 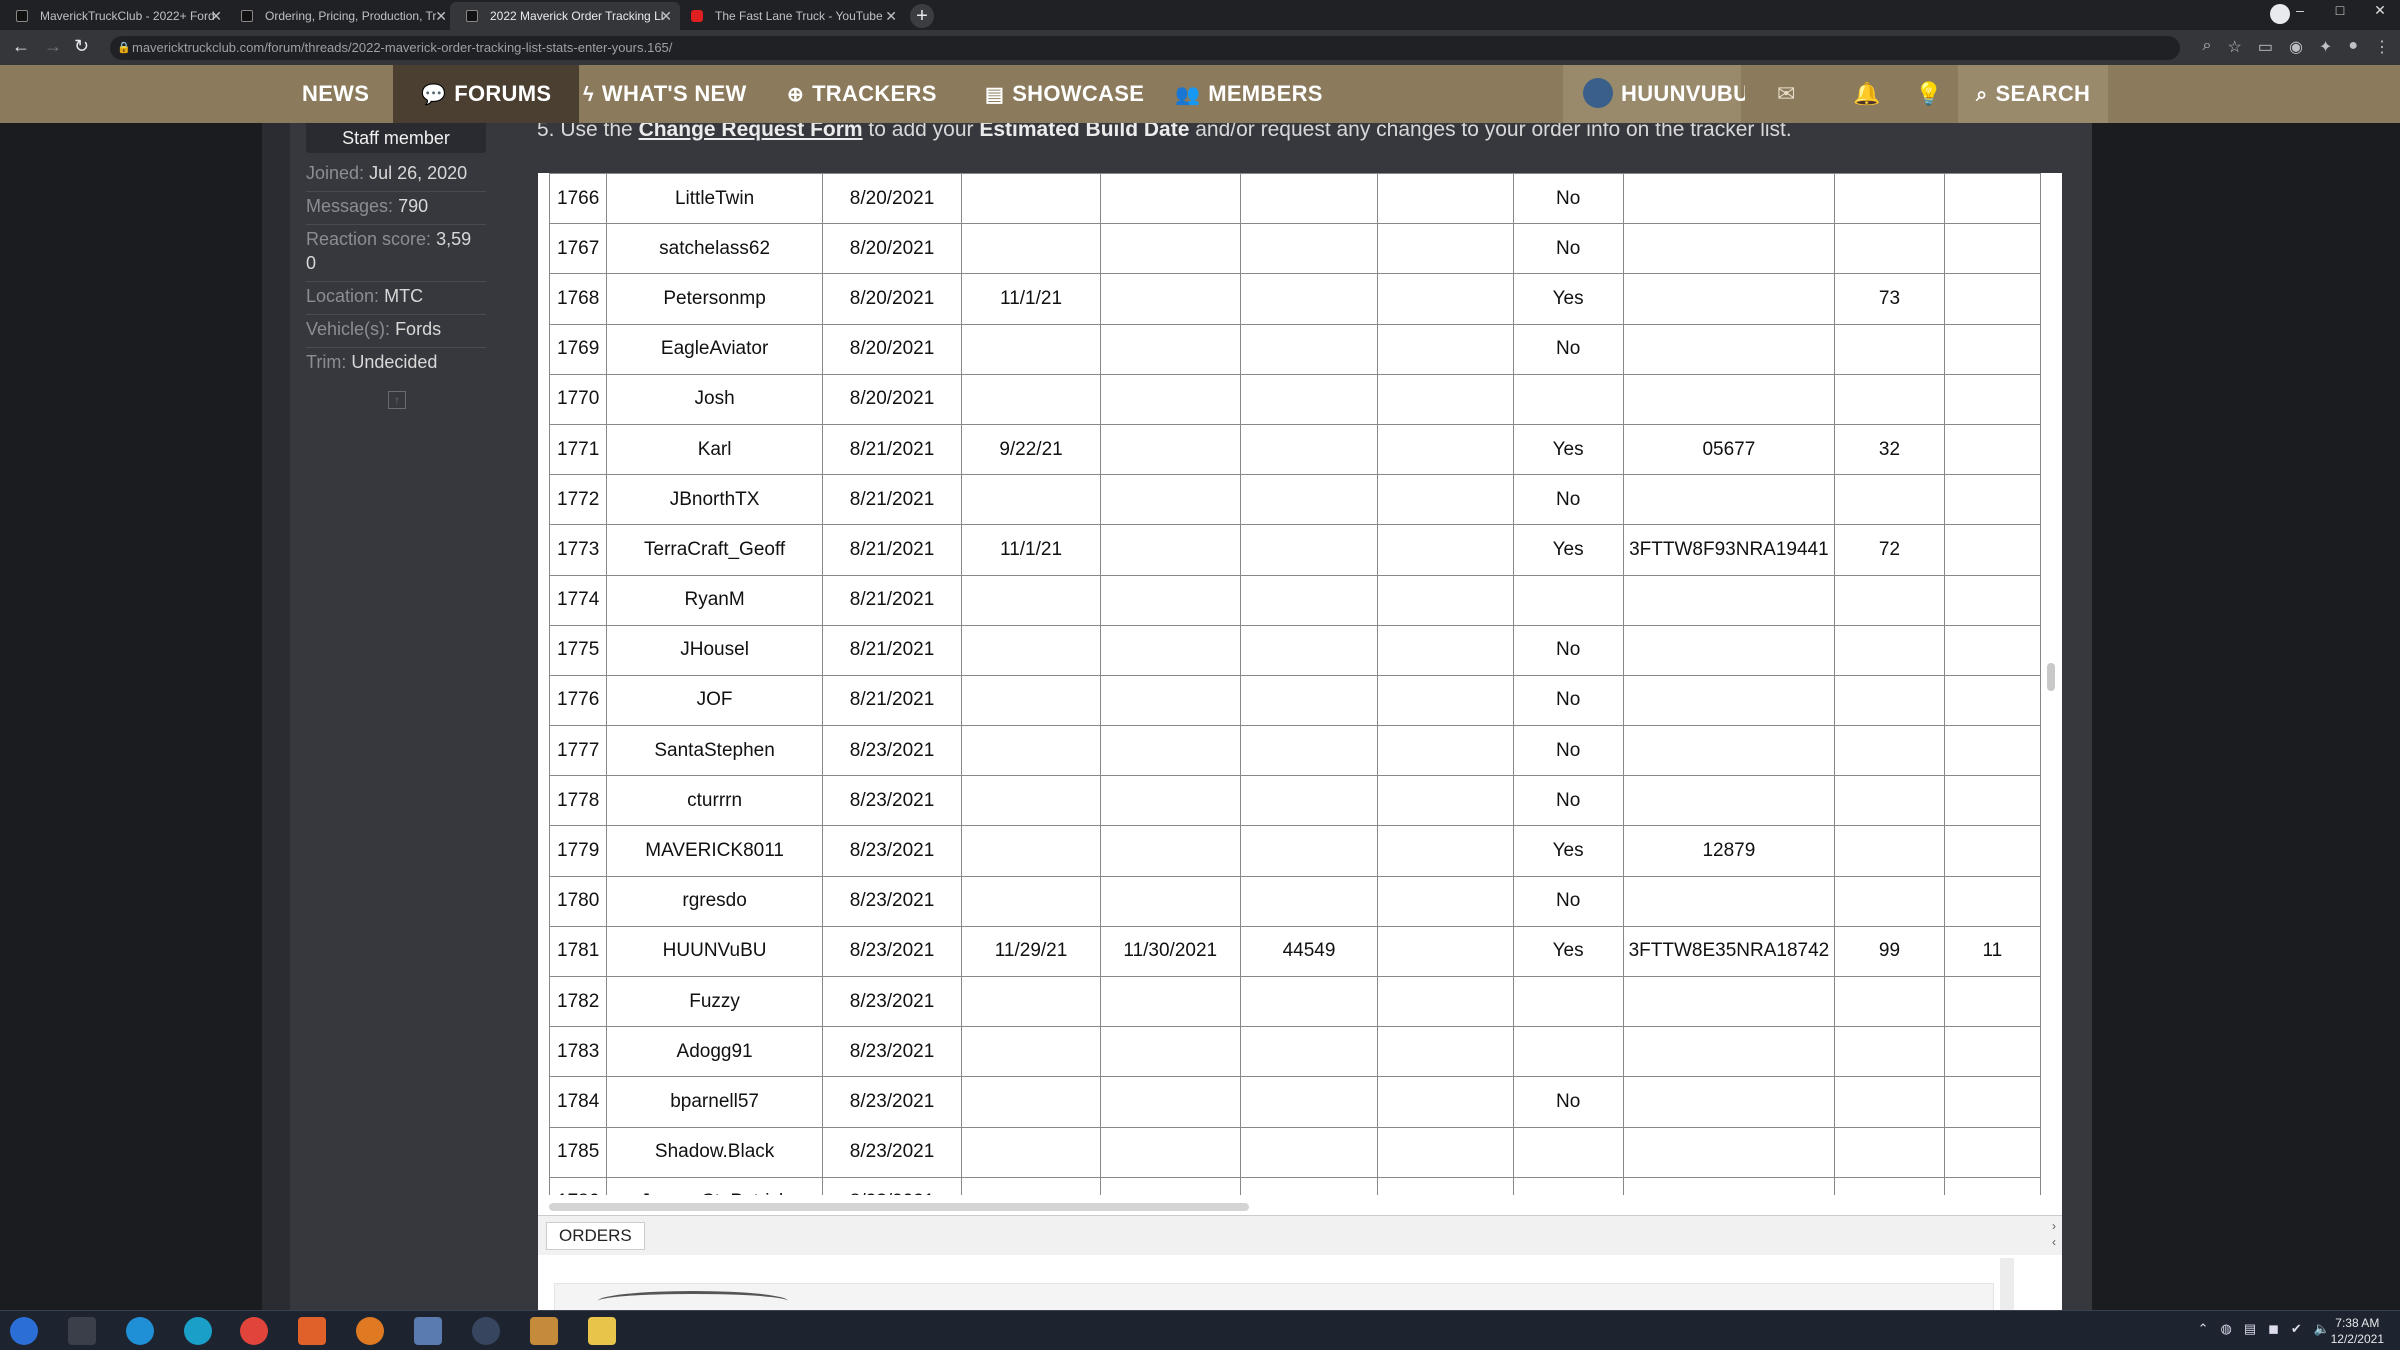 I want to click on ie-icon, so click(x=140, y=1331).